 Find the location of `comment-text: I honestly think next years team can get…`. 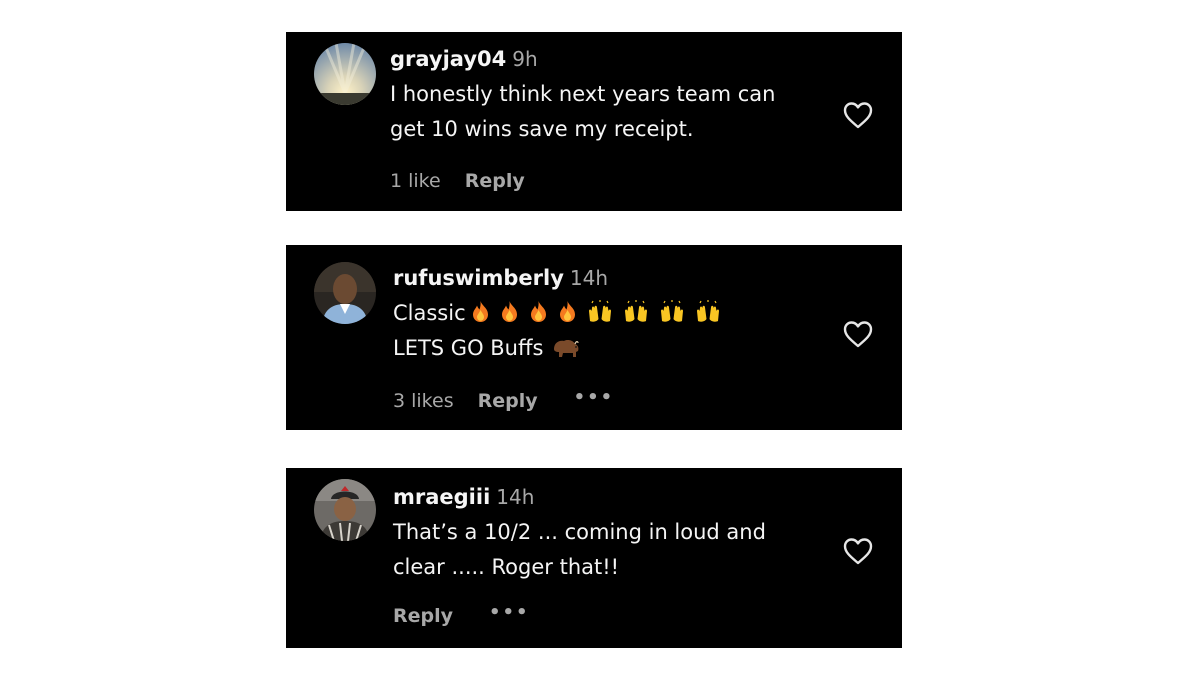

comment-text: I honestly think next years team can get… is located at coordinates (610, 112).